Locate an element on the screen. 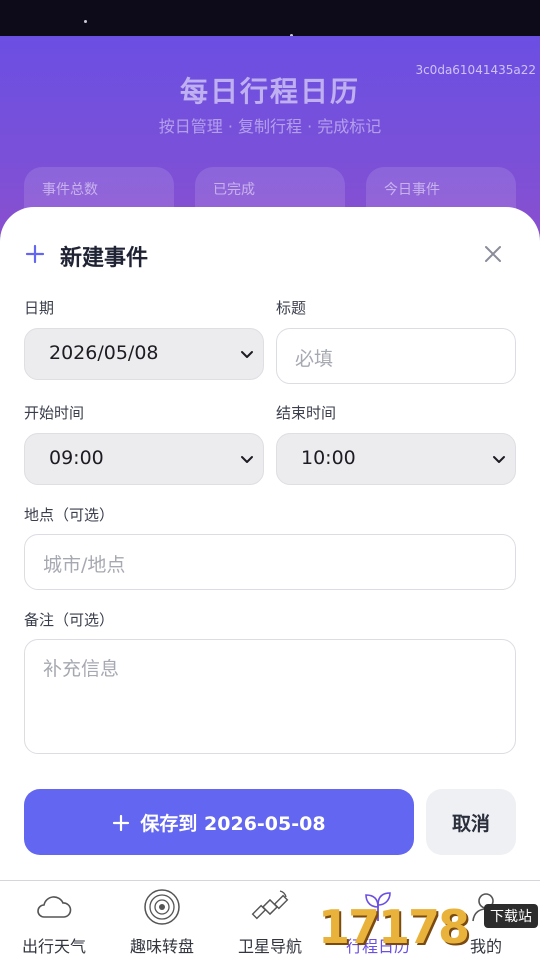  watermark-tag: 下载站 is located at coordinates (511, 916).